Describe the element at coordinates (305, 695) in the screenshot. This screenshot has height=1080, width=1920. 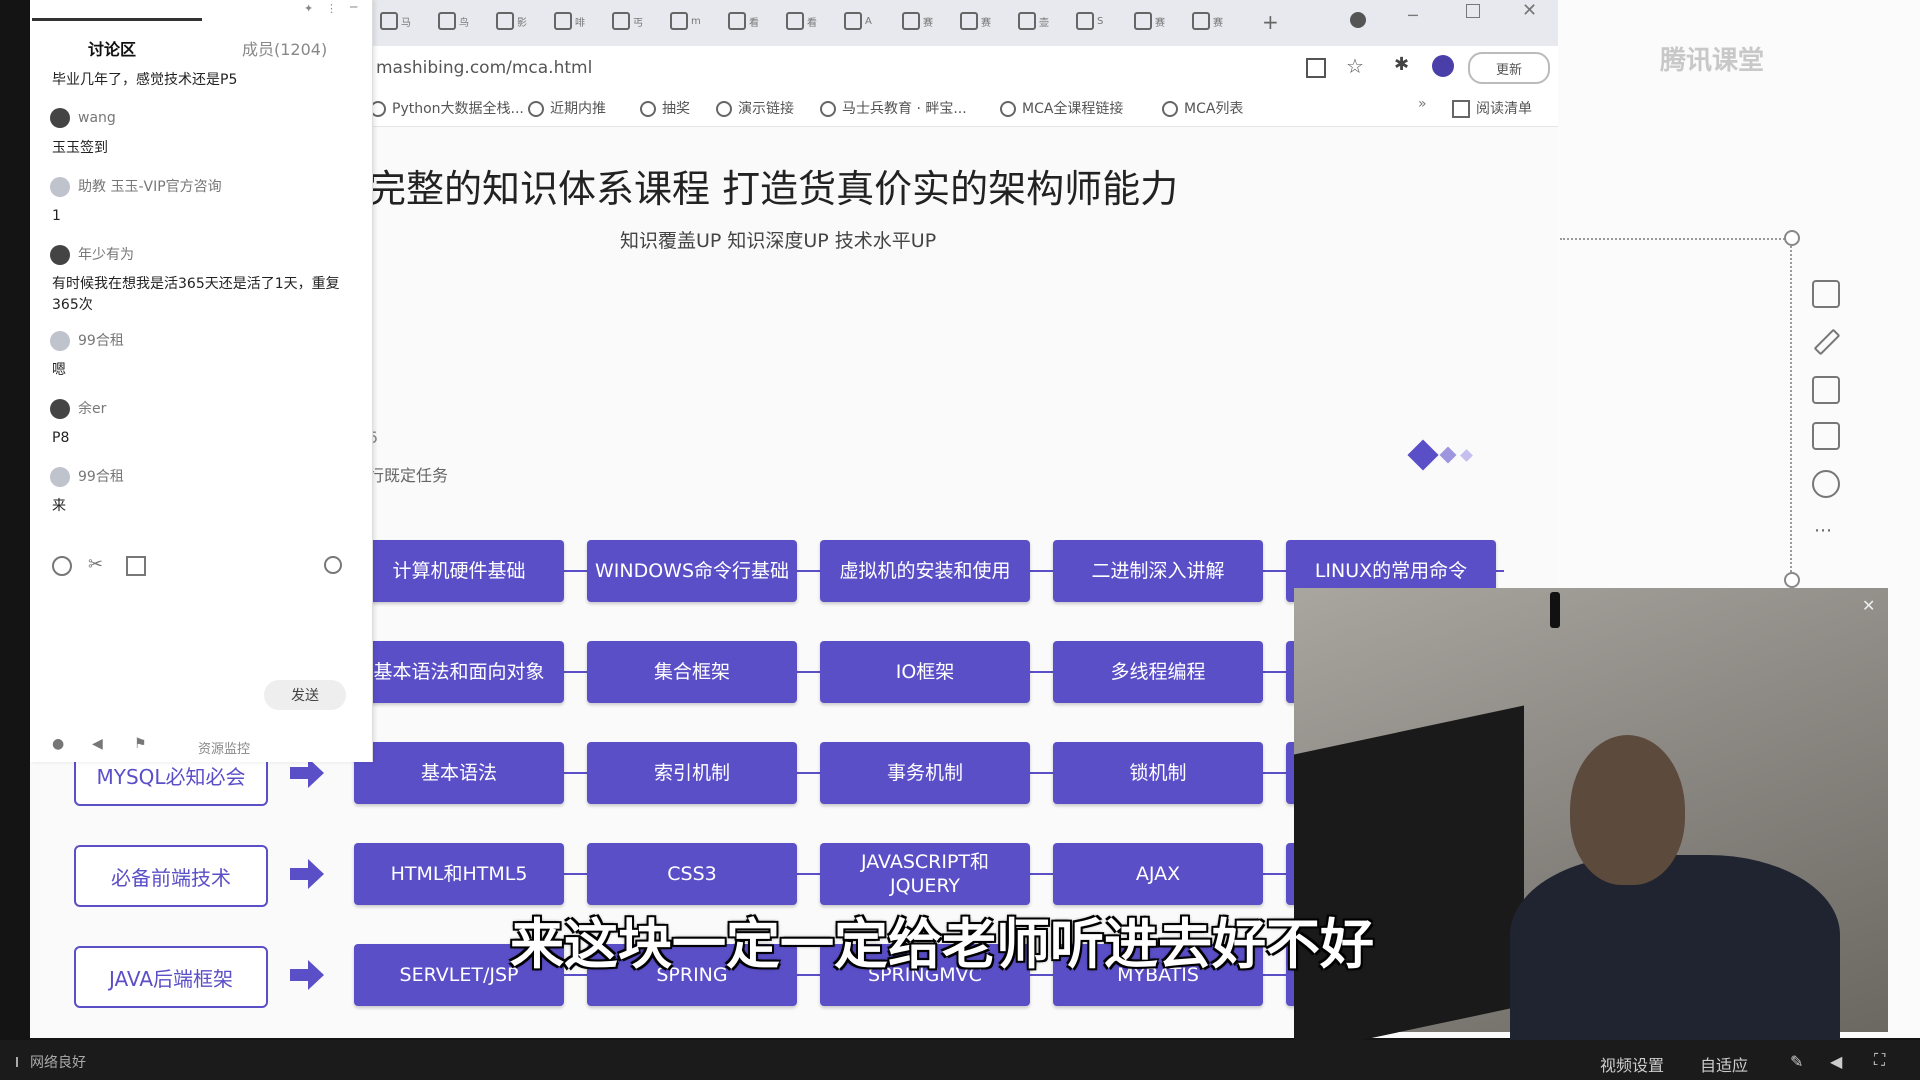
I see `send-button: 发送` at that location.